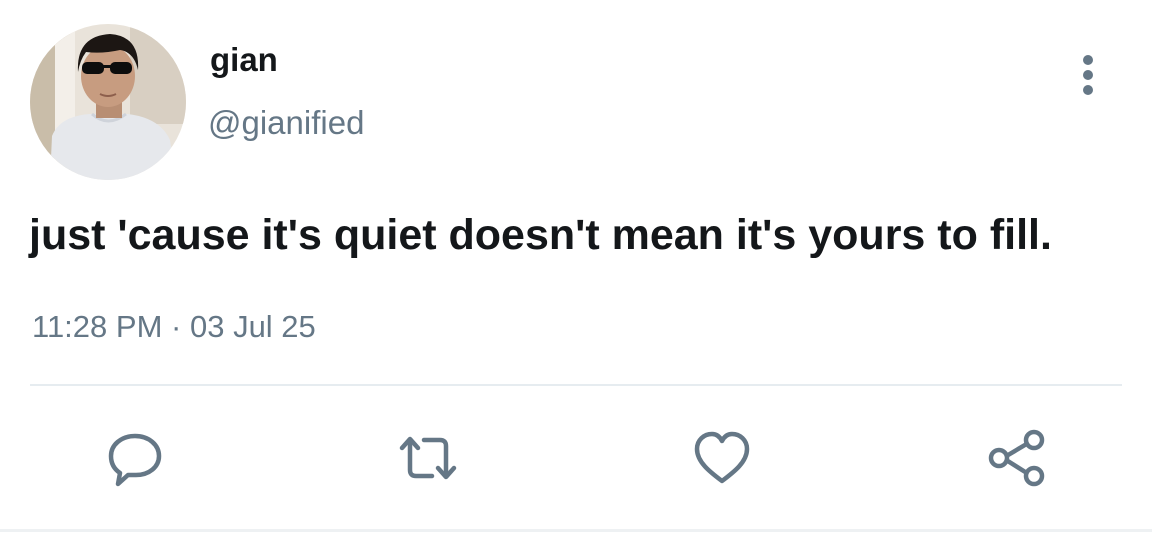 The height and width of the screenshot is (549, 1152). What do you see at coordinates (576, 530) in the screenshot?
I see `bottom-divider` at bounding box center [576, 530].